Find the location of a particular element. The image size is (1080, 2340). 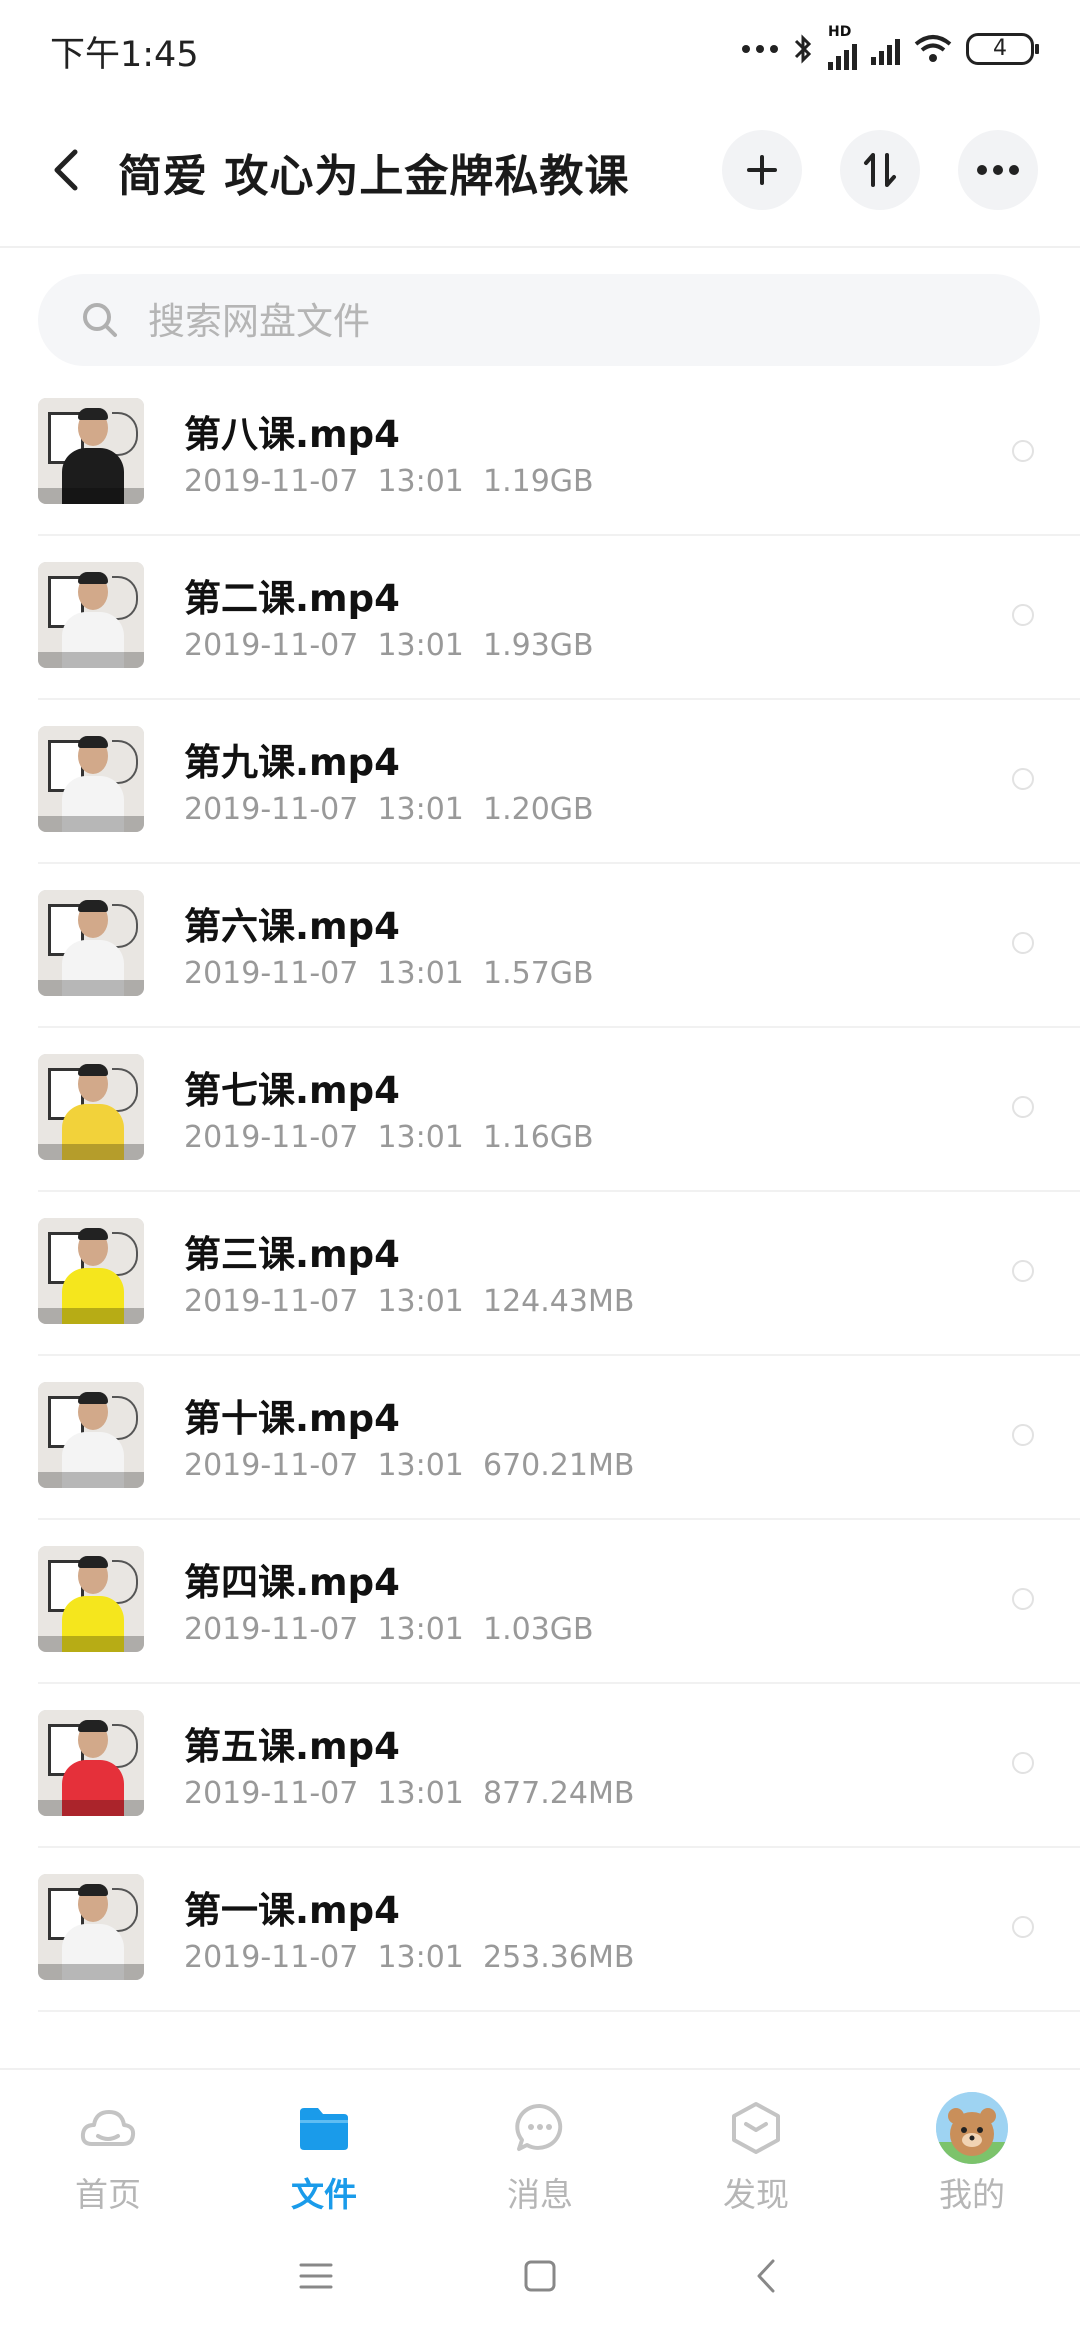

file-meta: 2019-11-07 13:01 124.43MB is located at coordinates (409, 1301).